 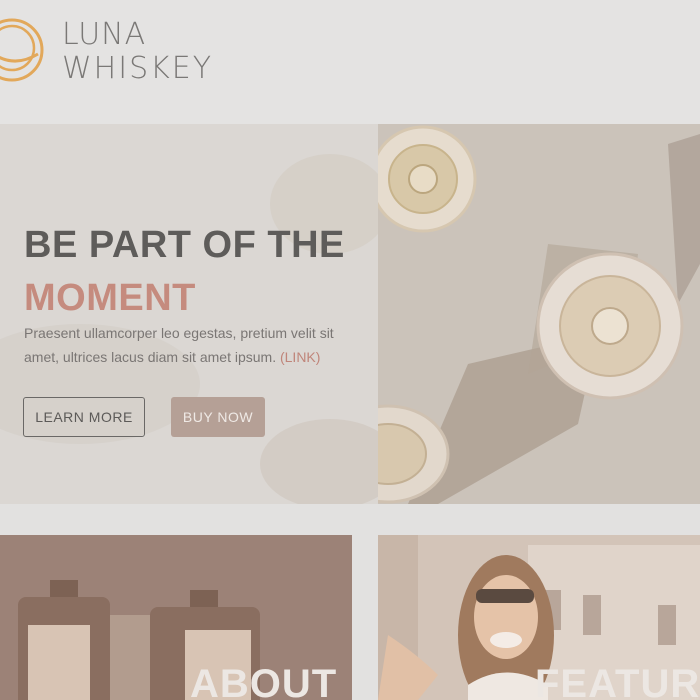 I want to click on brand-logo: LUNA WHISKEY, so click(x=137, y=52).